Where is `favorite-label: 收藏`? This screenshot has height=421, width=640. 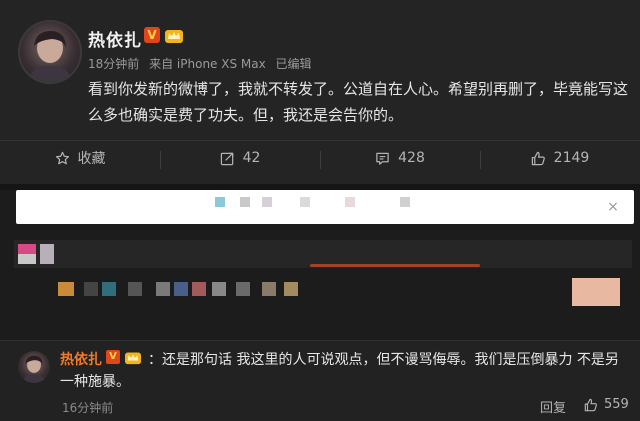 favorite-label: 收藏 is located at coordinates (91, 159).